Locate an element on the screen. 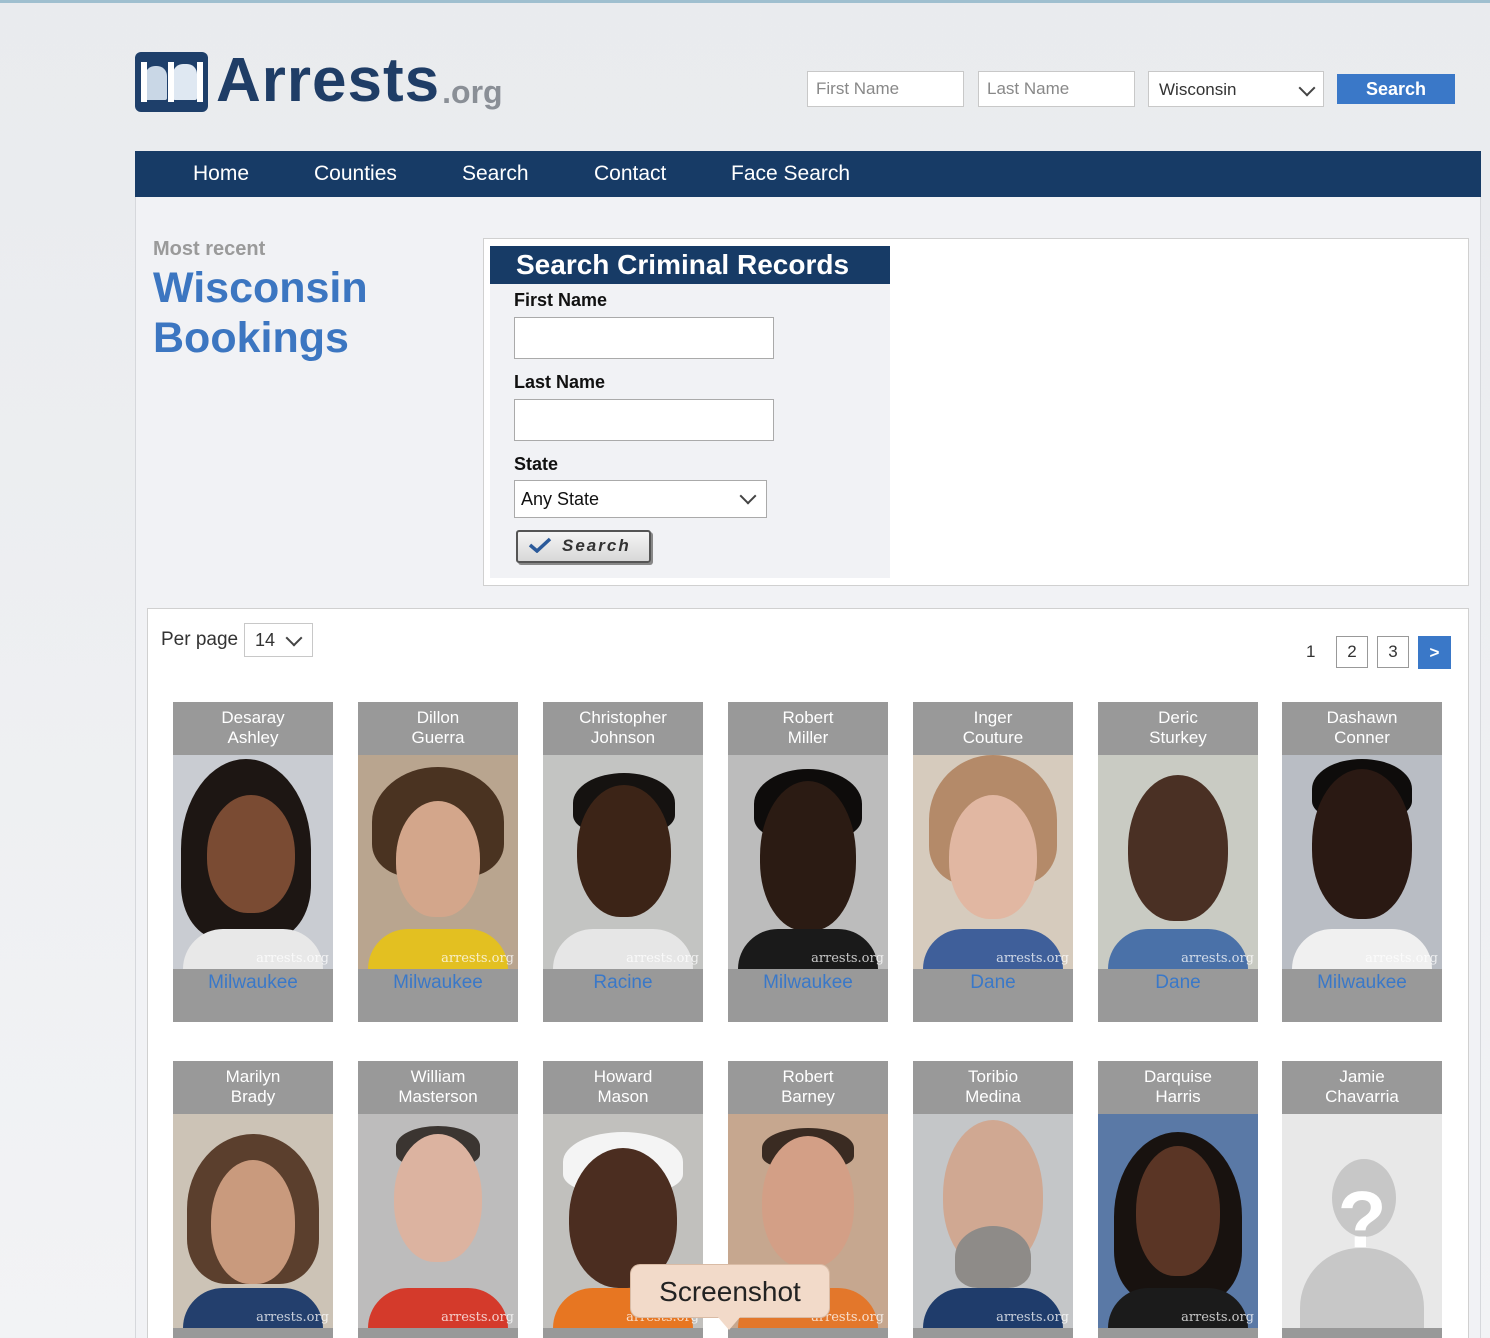 The width and height of the screenshot is (1490, 1338). main-nav: Home Counties Search Contact Face Search is located at coordinates (808, 174).